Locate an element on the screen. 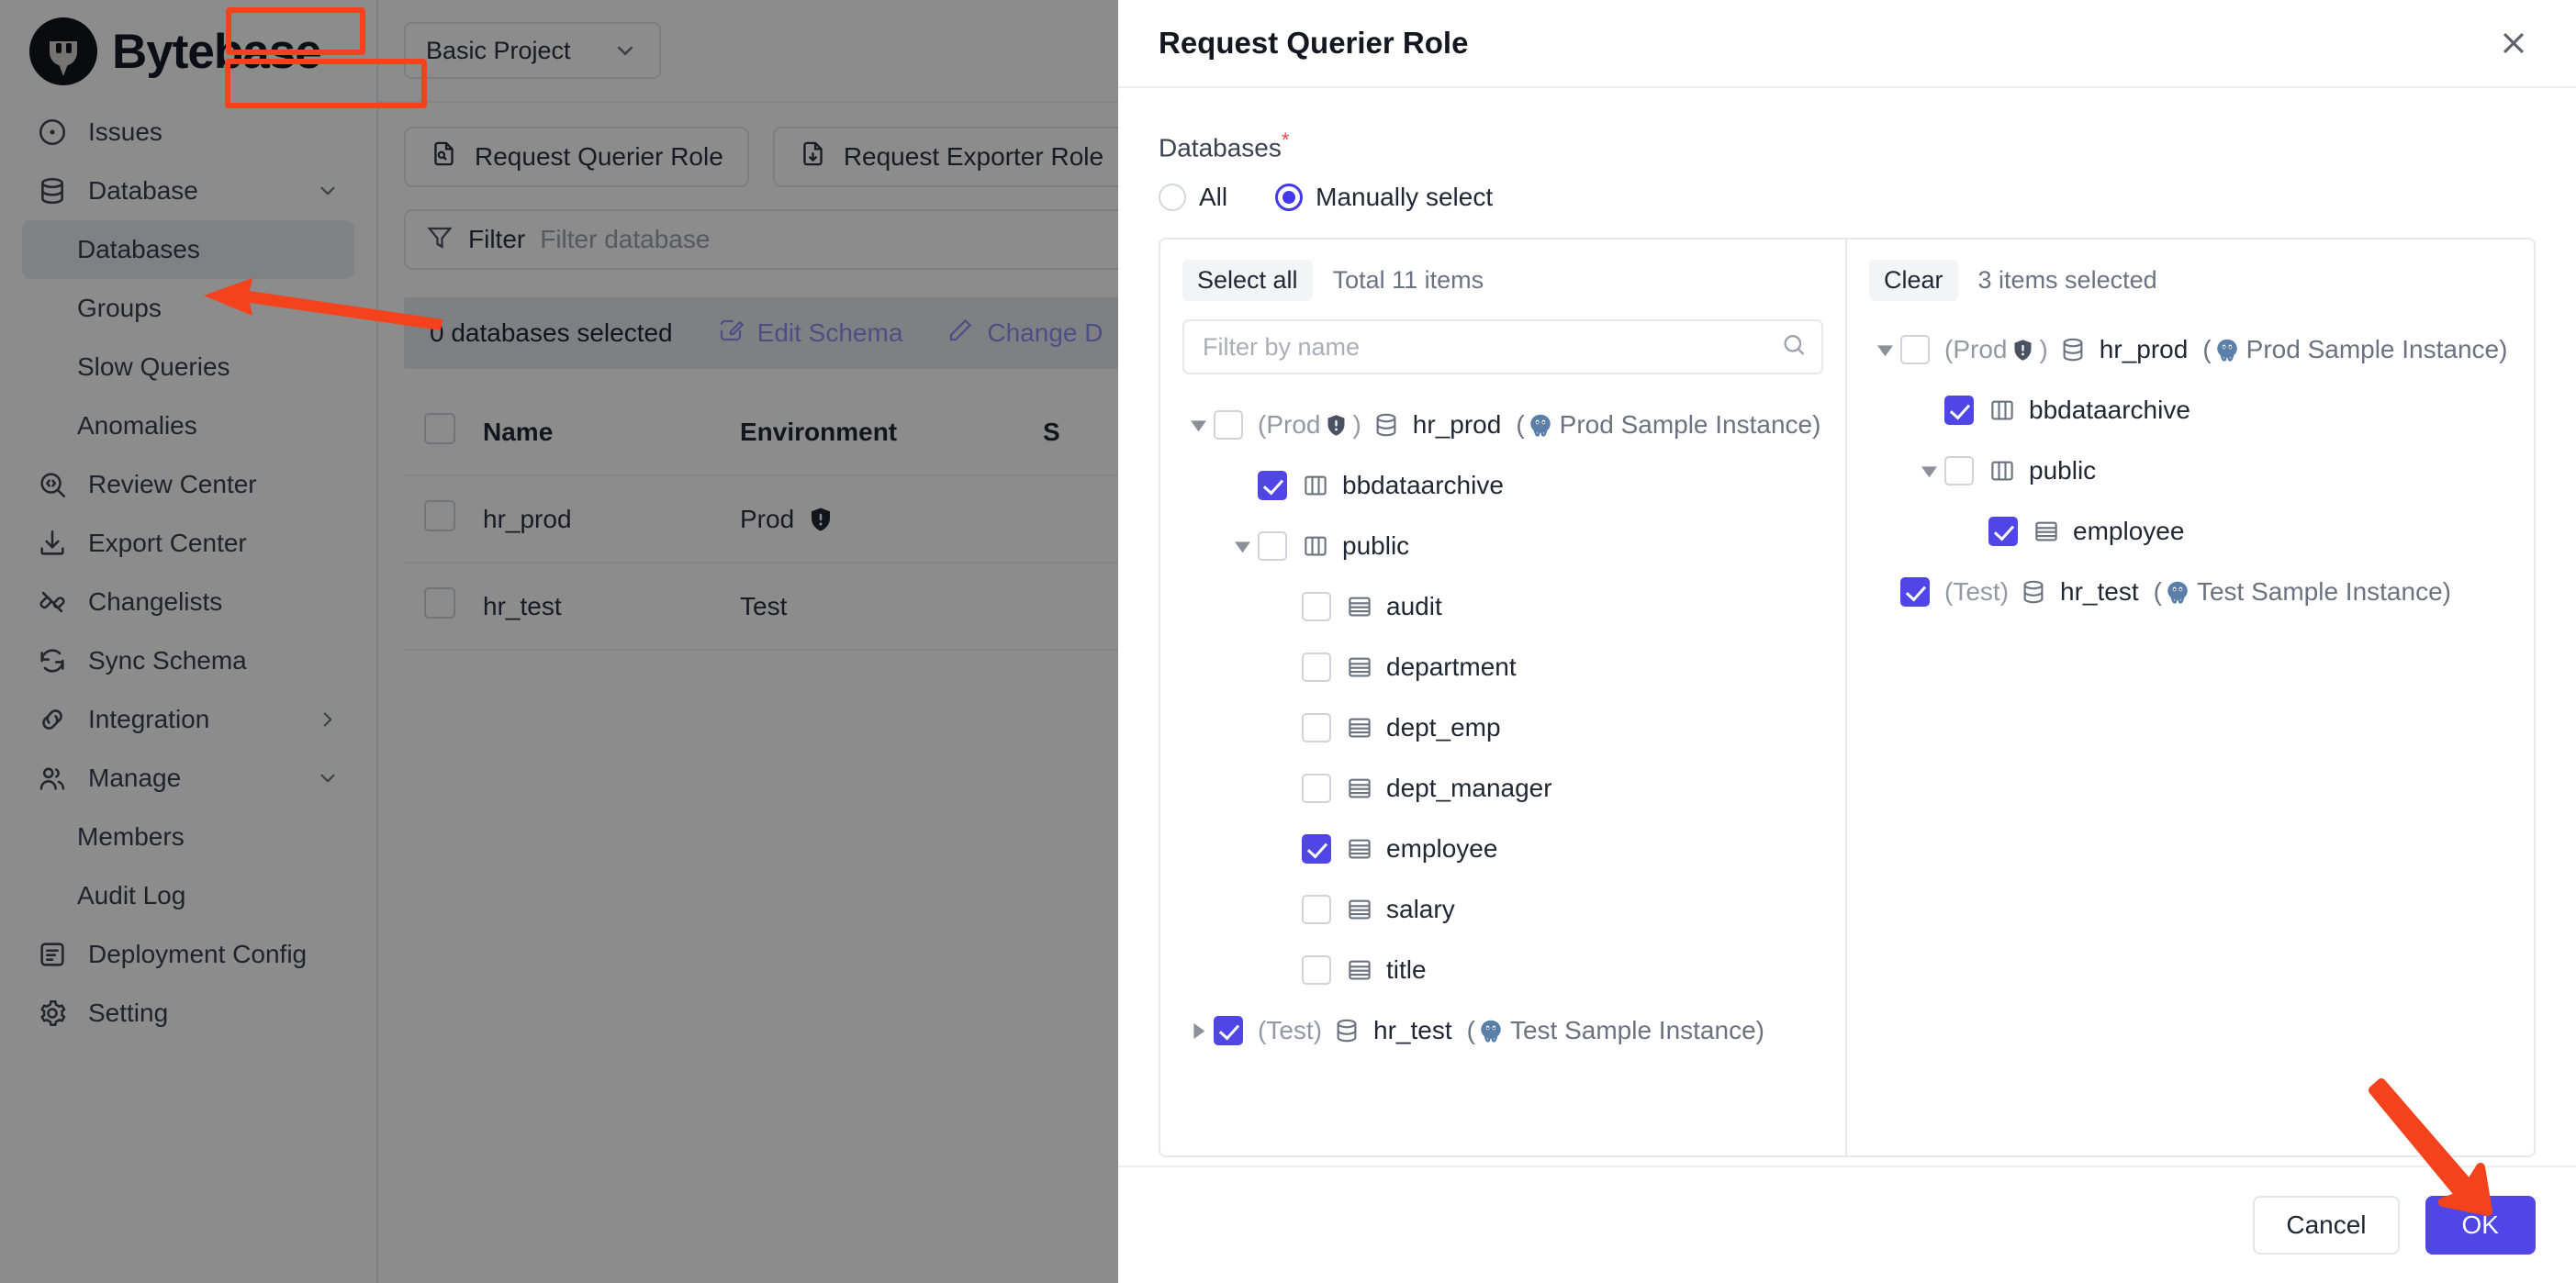  dialog-footer: Cancel OK is located at coordinates (1847, 1225).